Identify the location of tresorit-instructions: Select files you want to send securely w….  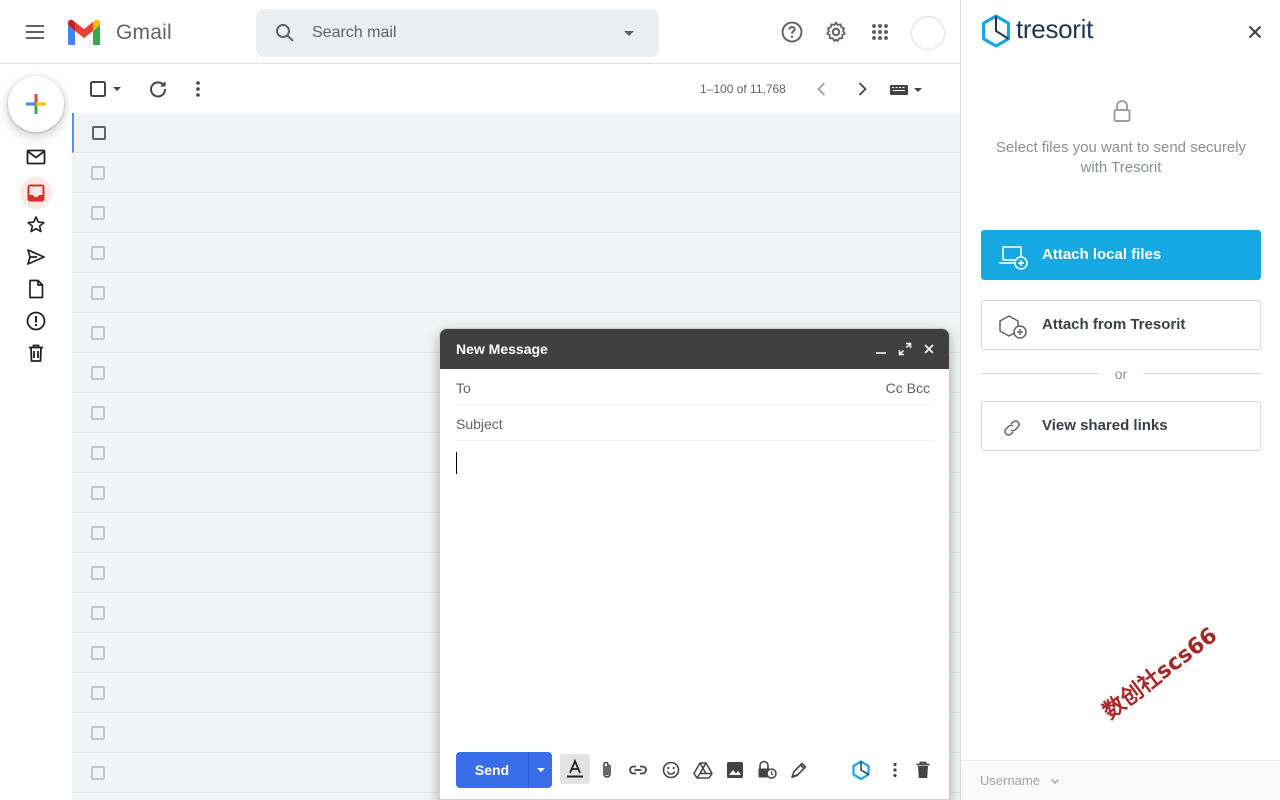
(1121, 157).